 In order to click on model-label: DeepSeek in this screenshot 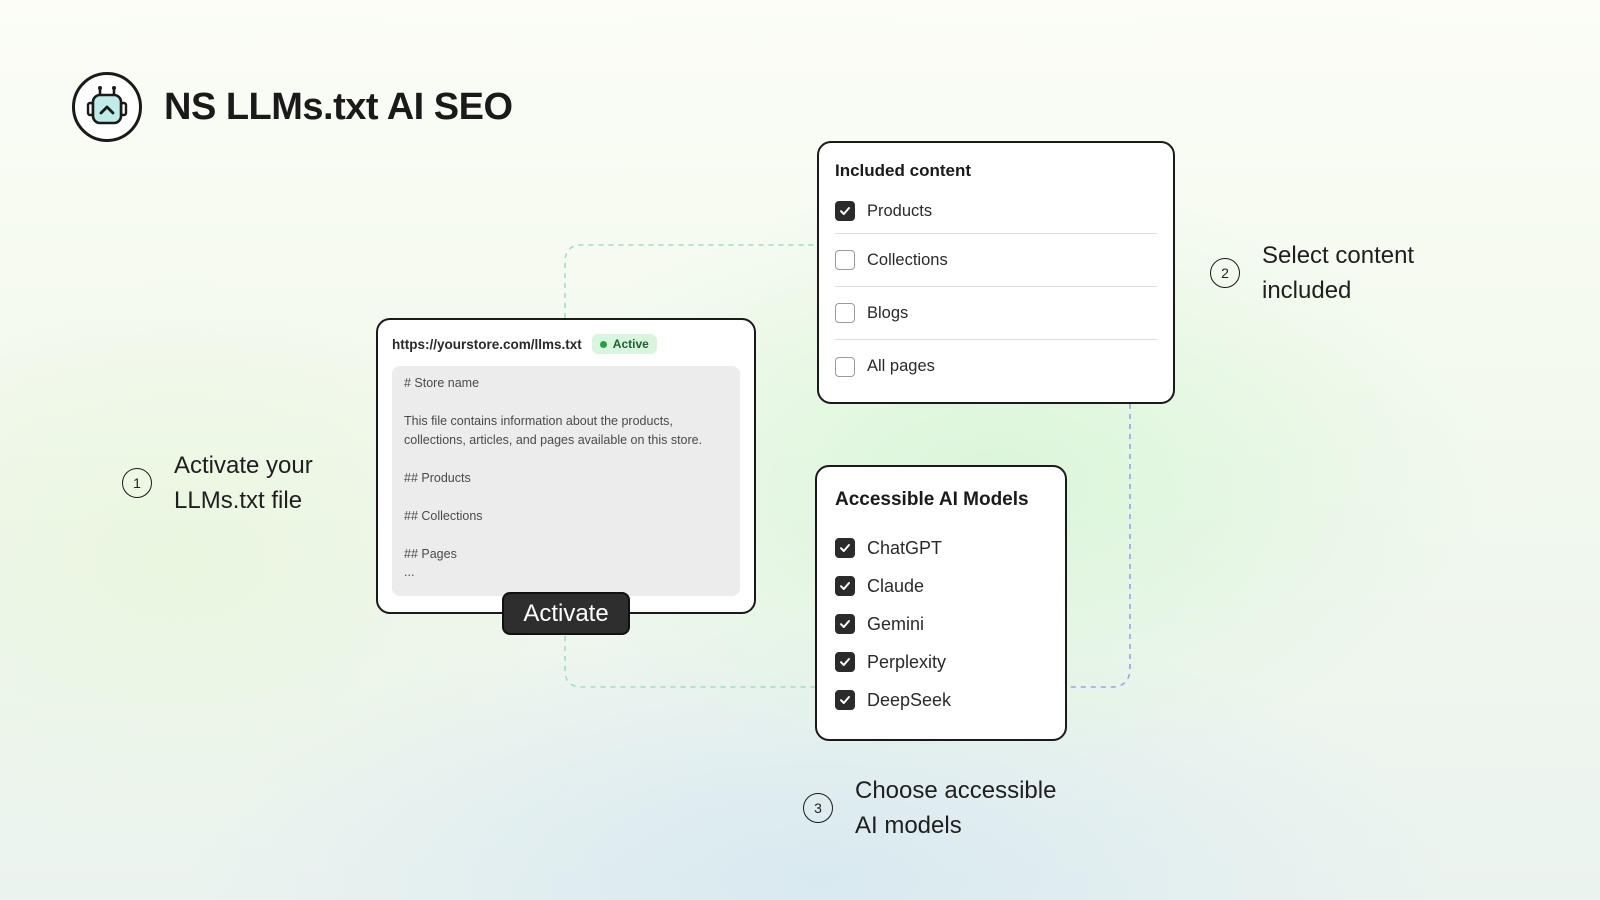, I will do `click(909, 699)`.